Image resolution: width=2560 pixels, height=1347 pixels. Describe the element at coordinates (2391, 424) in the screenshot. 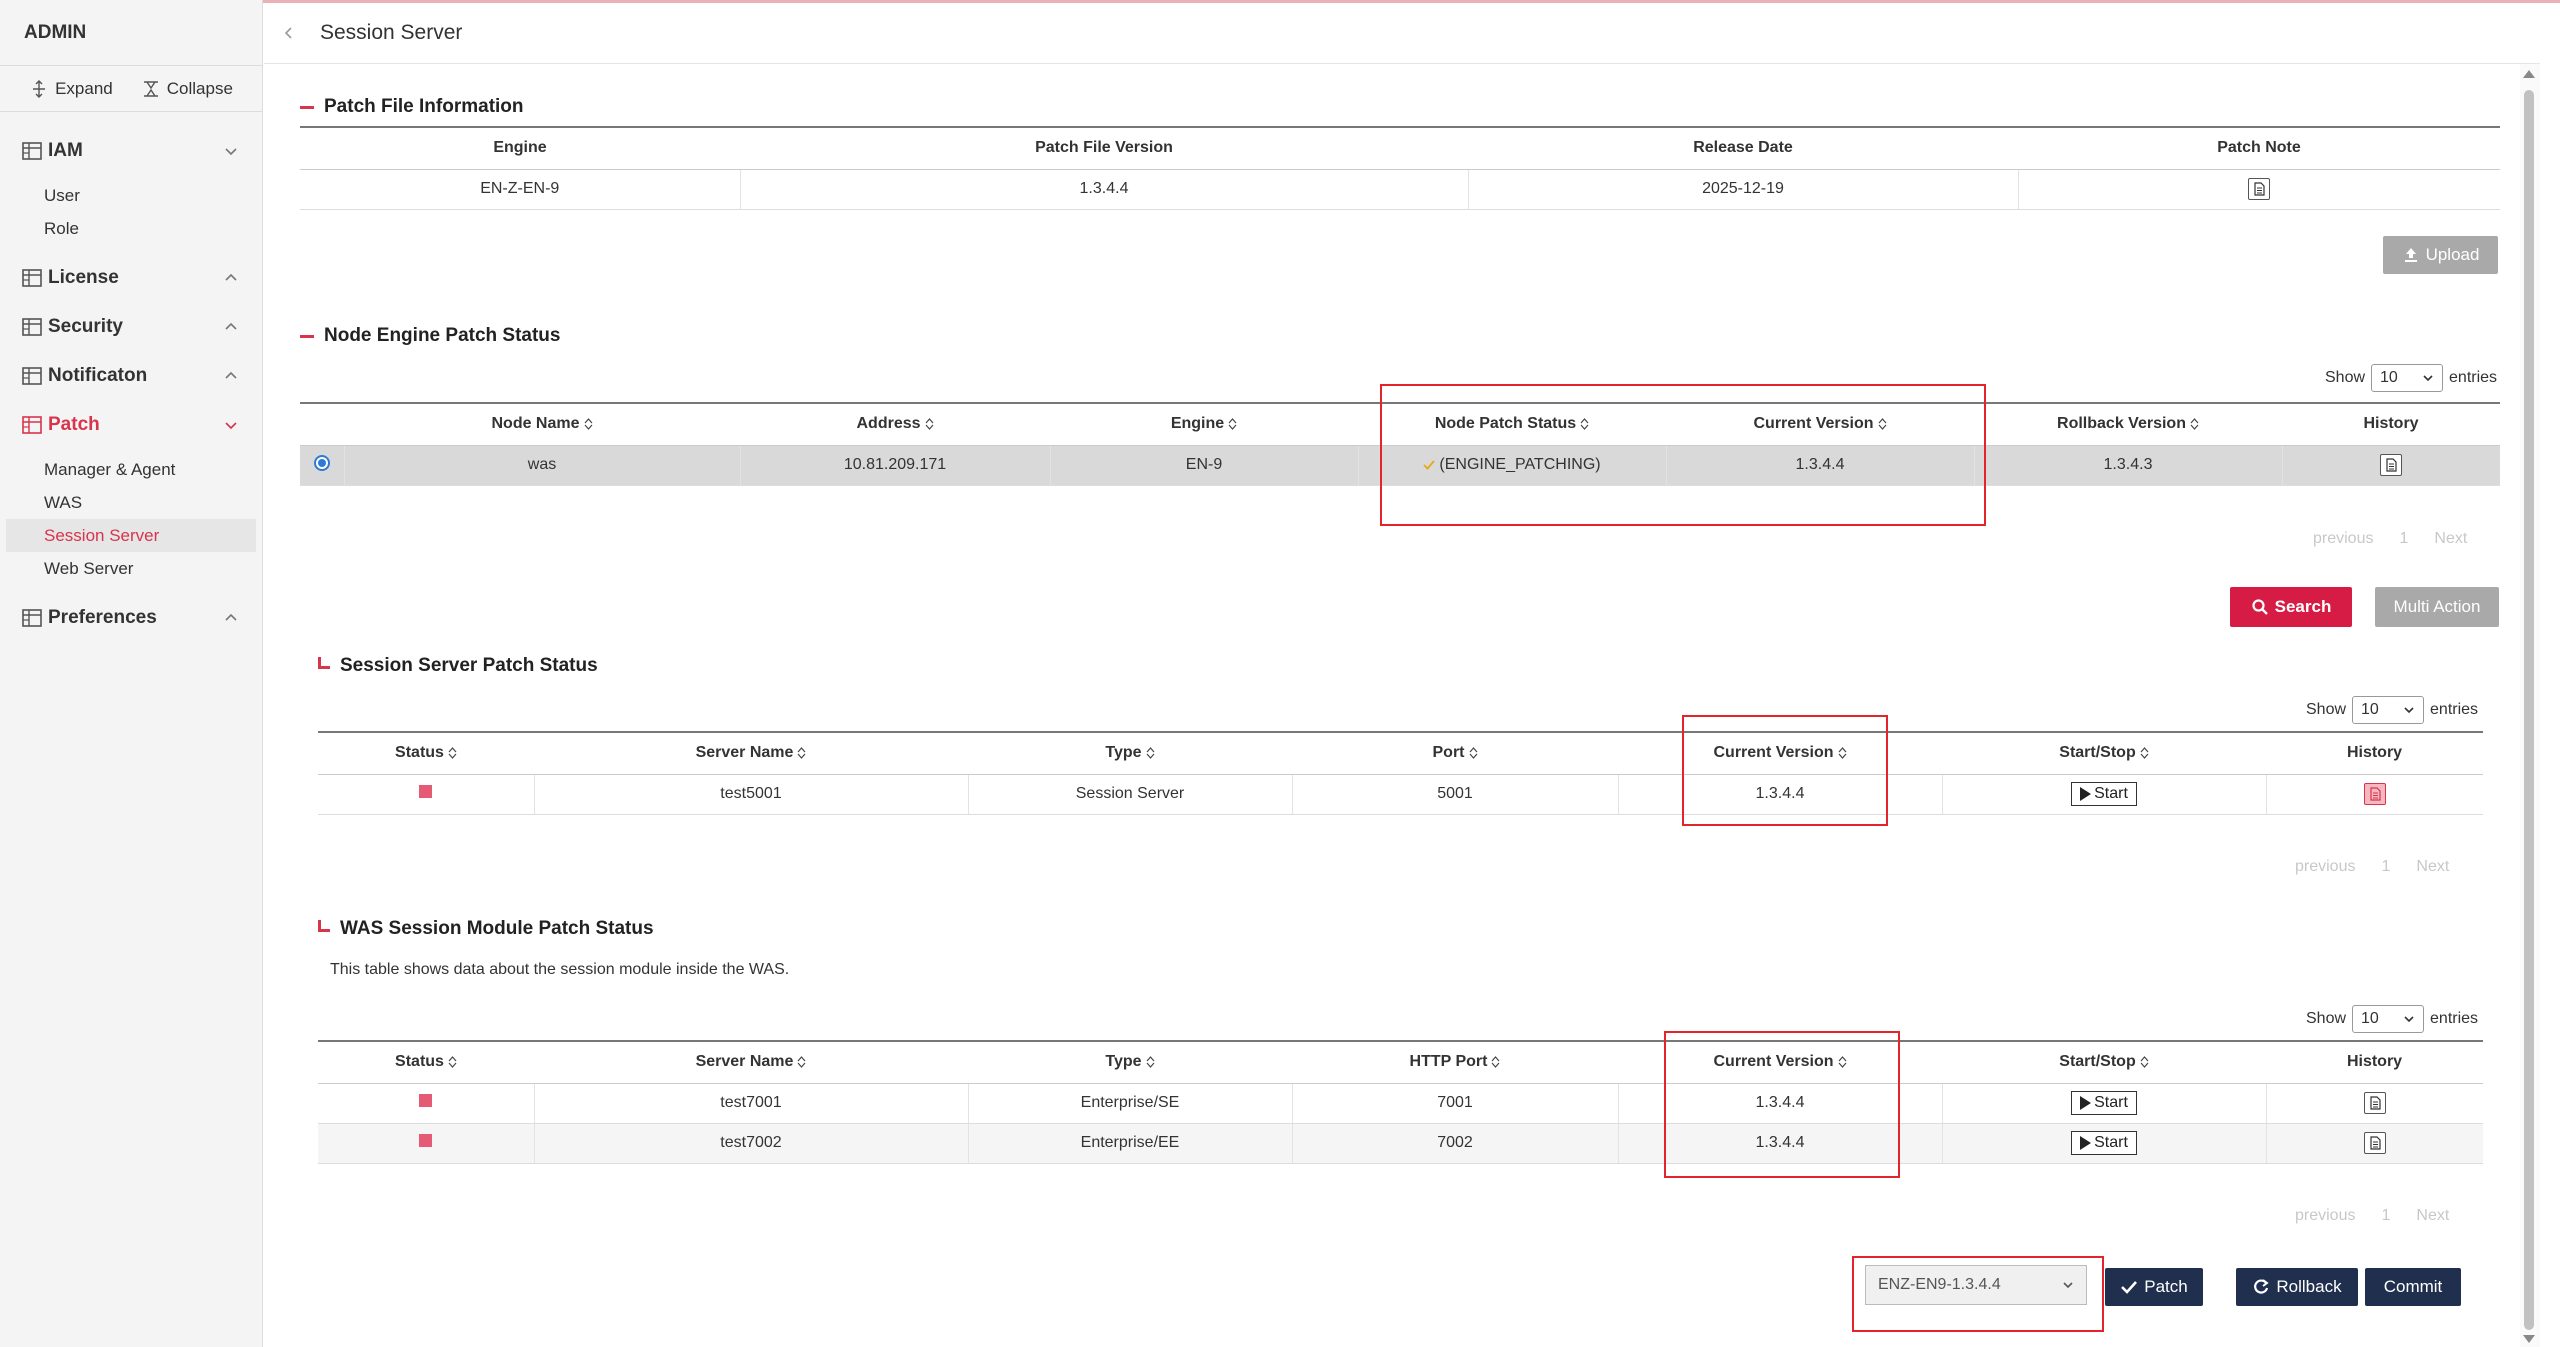

I see `column-header: History` at that location.